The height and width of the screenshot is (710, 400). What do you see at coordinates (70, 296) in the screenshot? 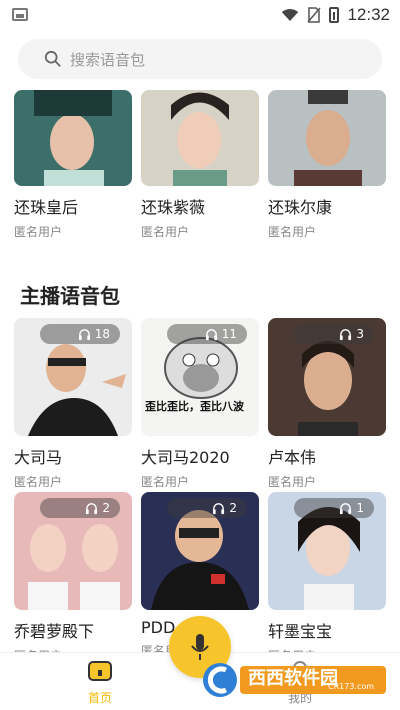
I see `section-title: 主播语音包` at bounding box center [70, 296].